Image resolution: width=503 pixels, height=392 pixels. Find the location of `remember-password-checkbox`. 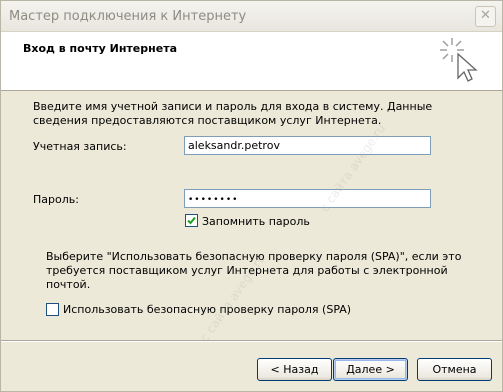

remember-password-checkbox is located at coordinates (191, 220).